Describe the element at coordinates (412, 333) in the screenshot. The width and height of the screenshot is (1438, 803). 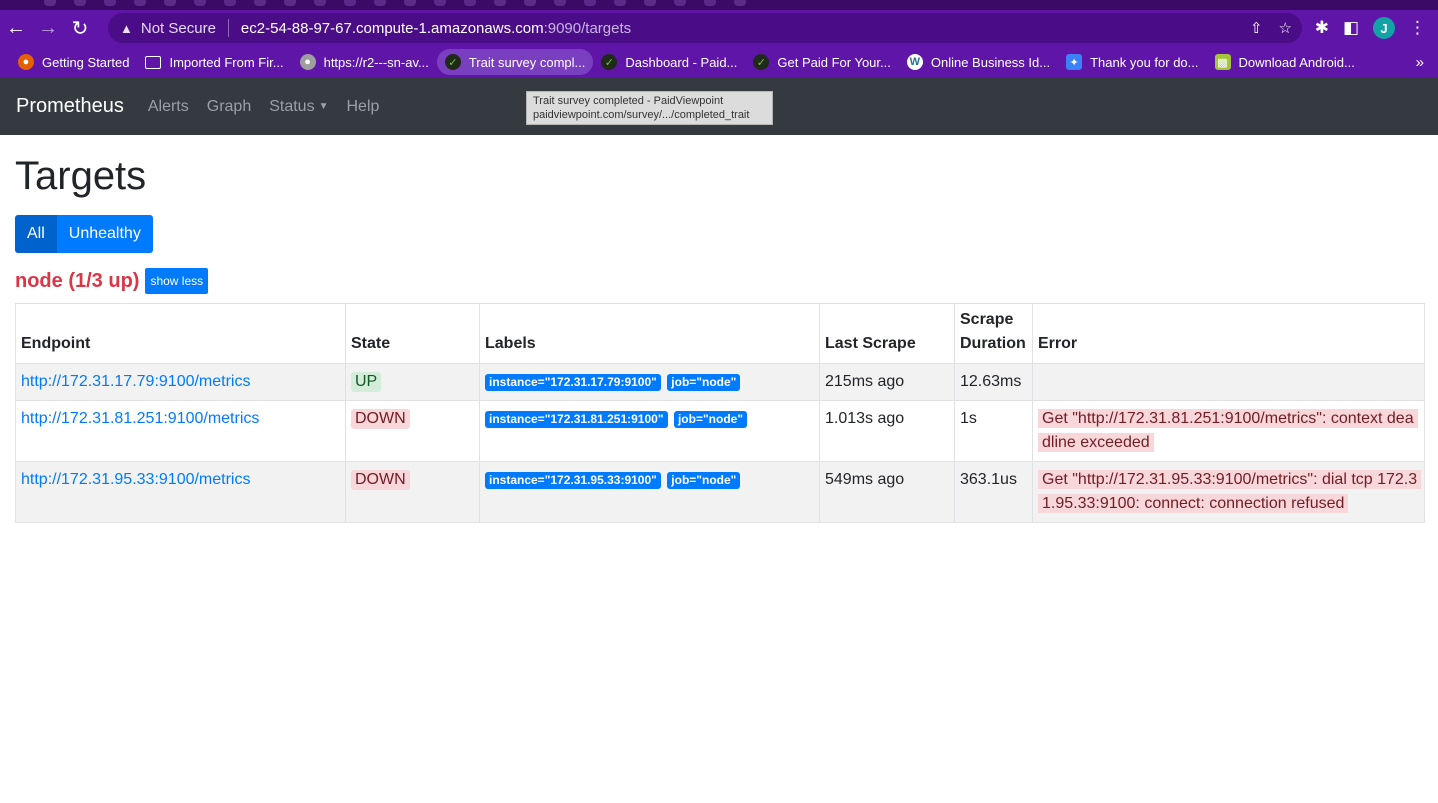
I see `column-header-state: State` at that location.